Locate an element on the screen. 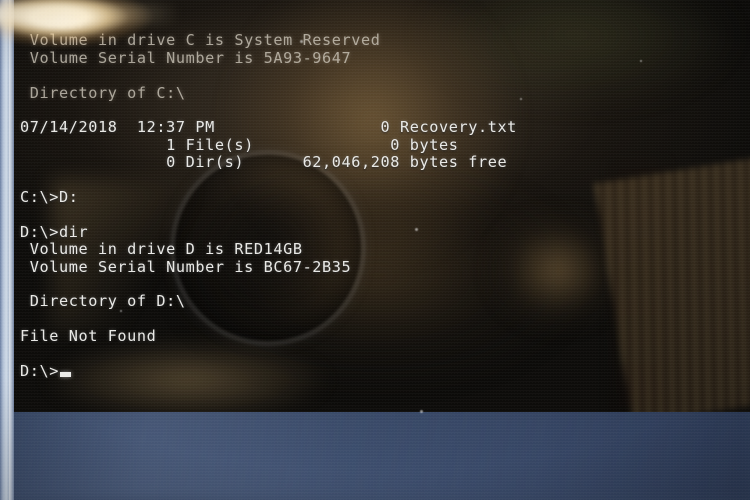 This screenshot has width=750, height=500. text-cursor is located at coordinates (65, 374).